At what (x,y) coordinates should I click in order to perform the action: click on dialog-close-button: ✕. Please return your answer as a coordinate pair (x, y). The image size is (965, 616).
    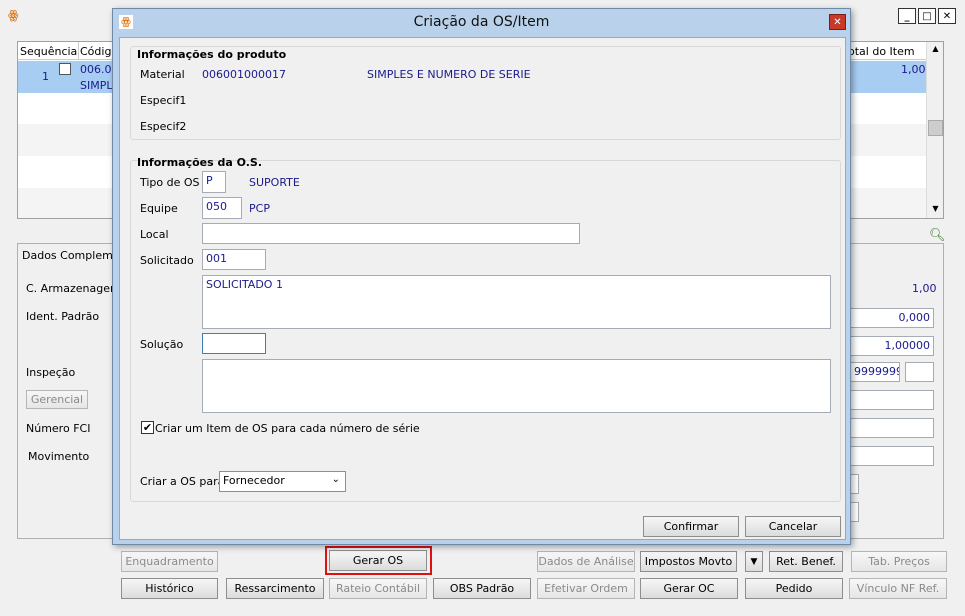
    Looking at the image, I should click on (837, 22).